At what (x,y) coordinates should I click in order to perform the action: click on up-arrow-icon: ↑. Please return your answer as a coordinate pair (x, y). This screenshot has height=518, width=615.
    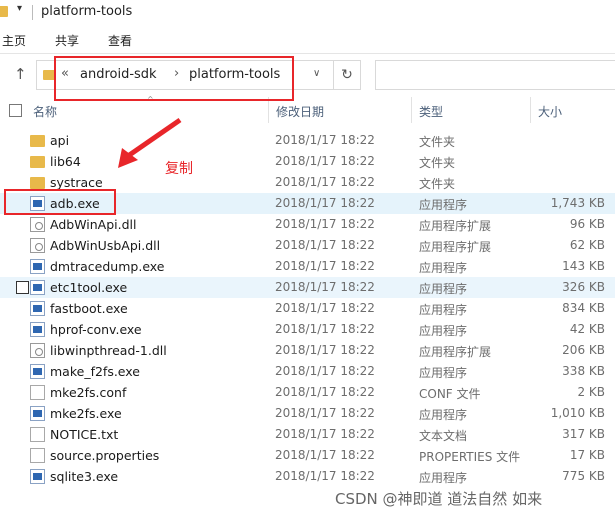
    Looking at the image, I should click on (20, 74).